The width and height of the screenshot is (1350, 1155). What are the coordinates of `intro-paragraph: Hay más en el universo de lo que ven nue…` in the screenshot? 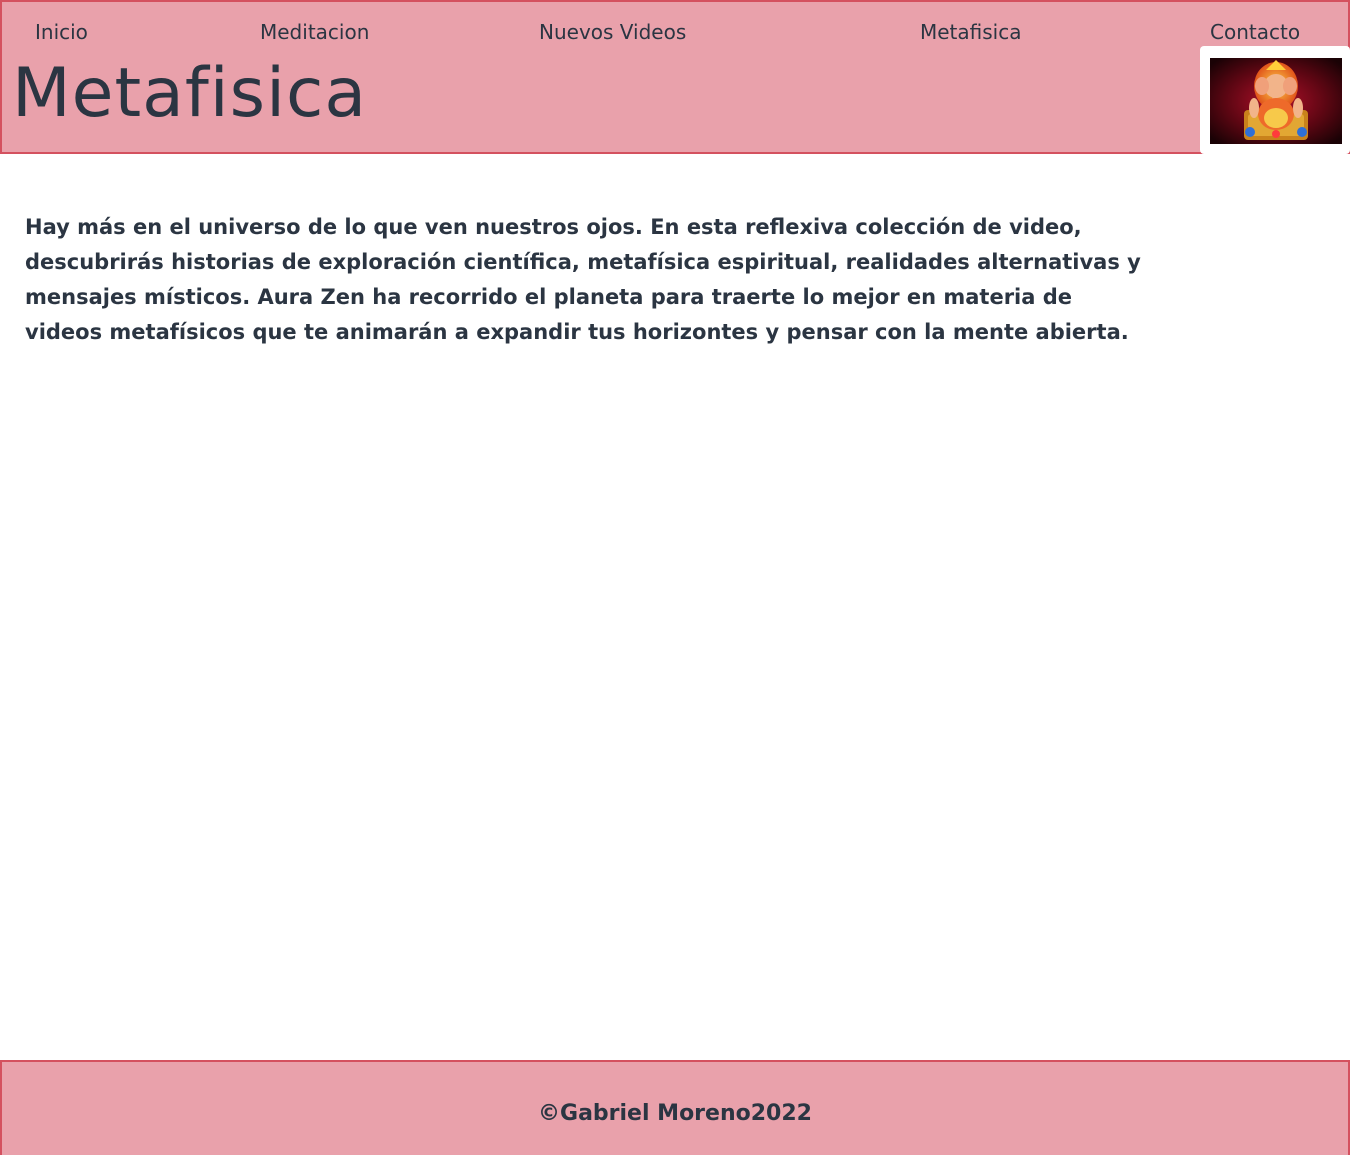 It's located at (583, 279).